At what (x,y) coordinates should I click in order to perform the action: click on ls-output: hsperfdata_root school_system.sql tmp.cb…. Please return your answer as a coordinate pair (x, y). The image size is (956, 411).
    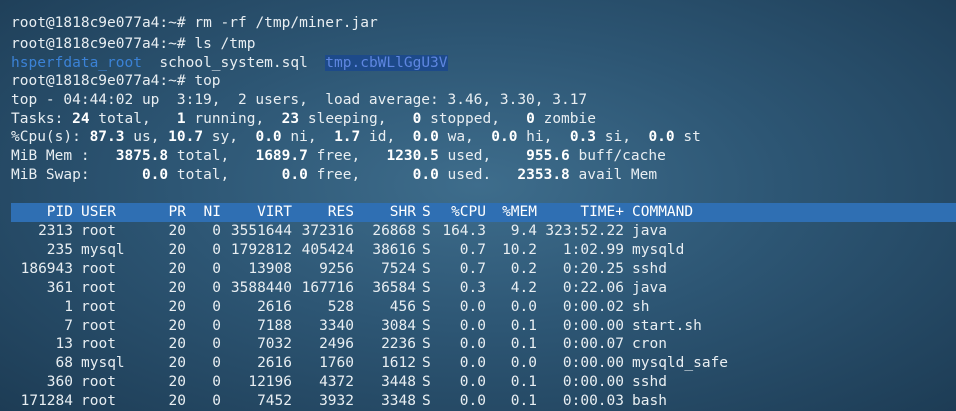
    Looking at the image, I should click on (229, 63).